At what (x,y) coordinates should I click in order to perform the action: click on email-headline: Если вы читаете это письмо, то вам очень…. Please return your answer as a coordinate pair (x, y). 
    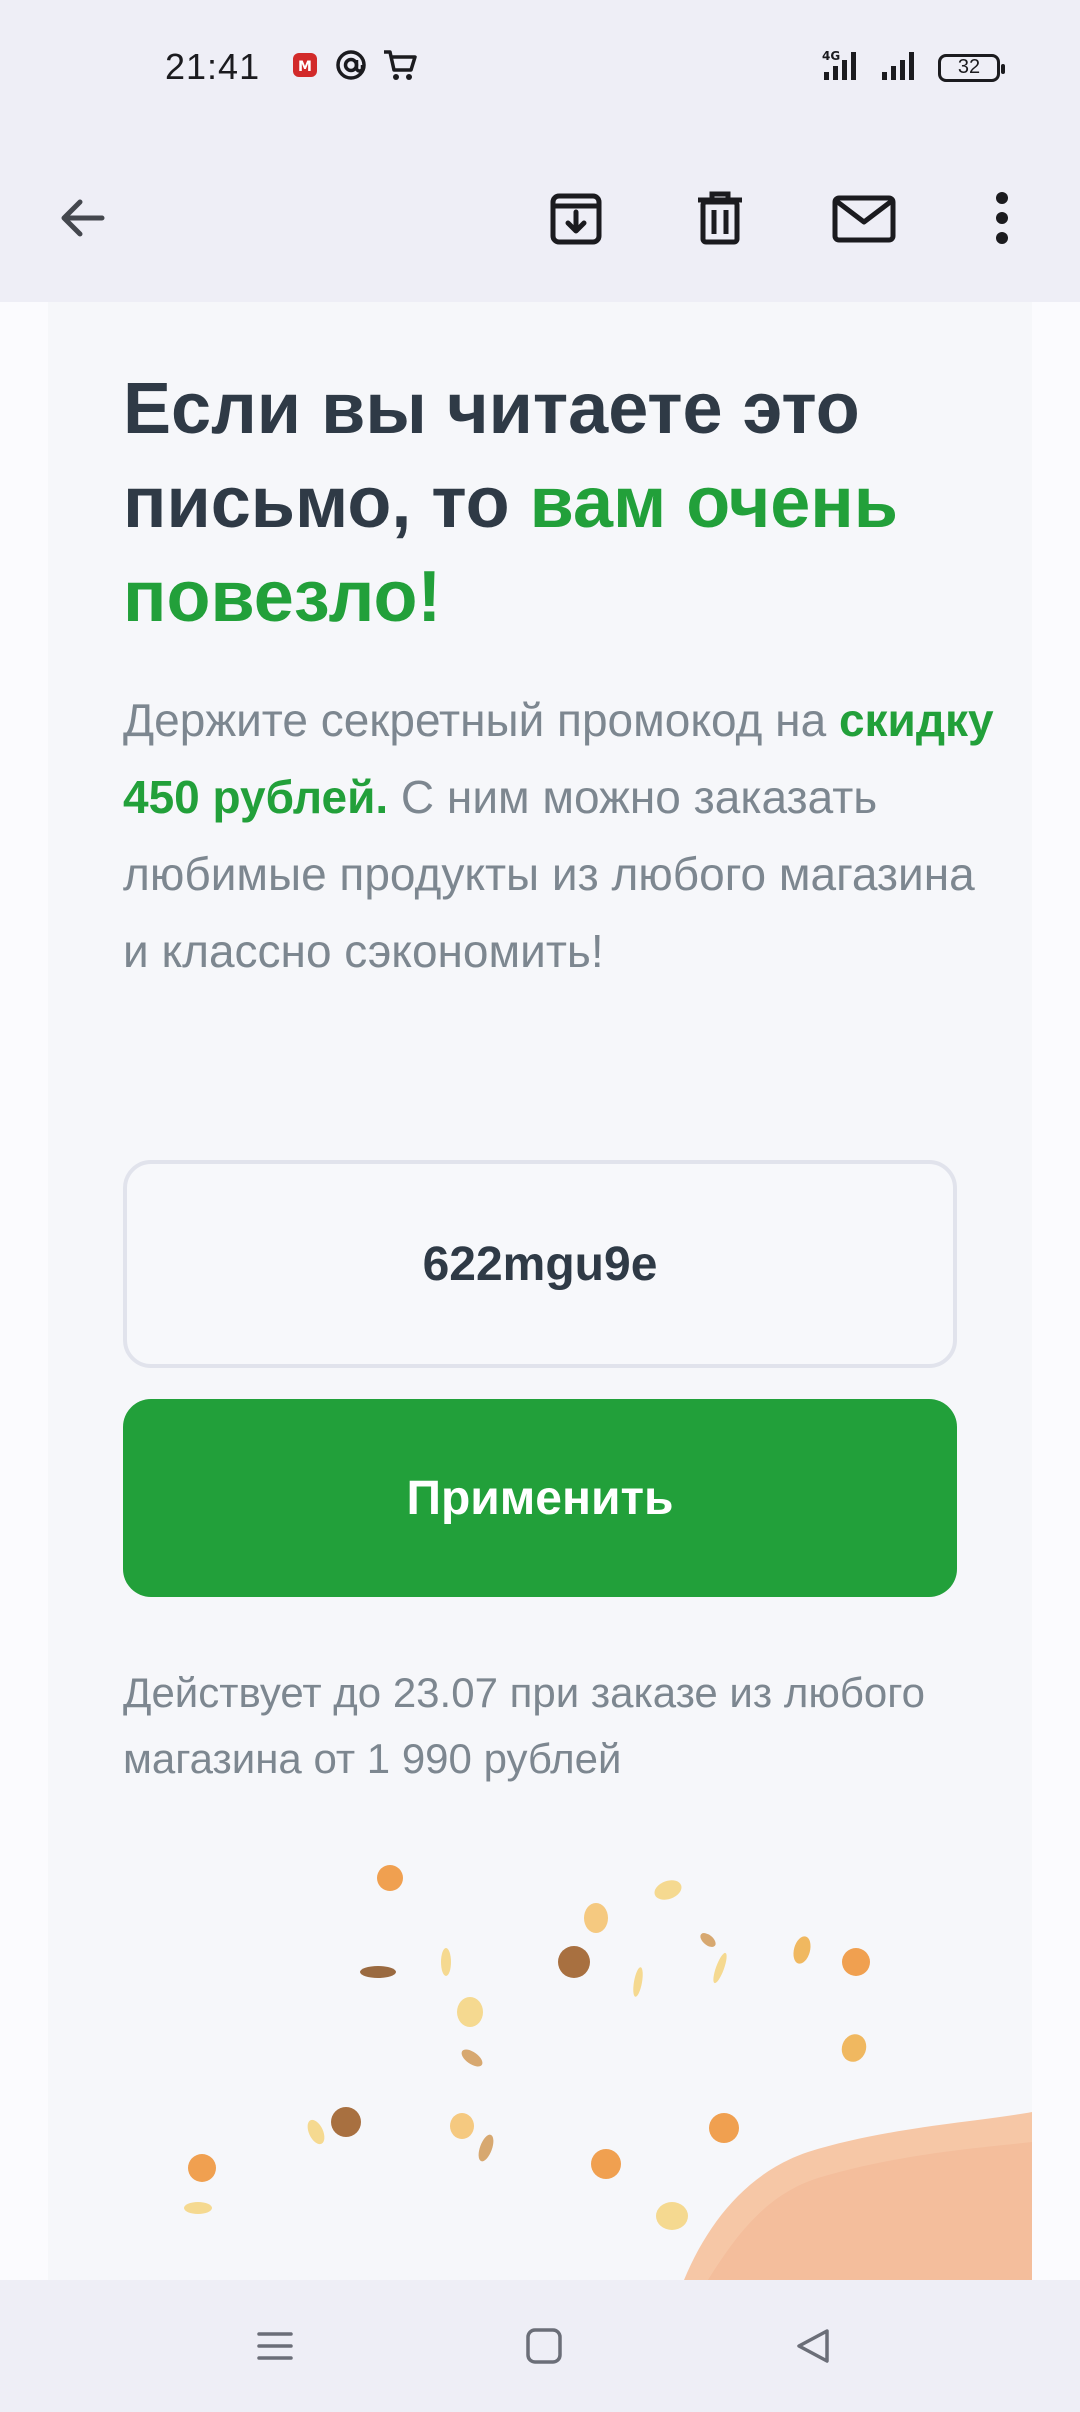
    Looking at the image, I should click on (563, 503).